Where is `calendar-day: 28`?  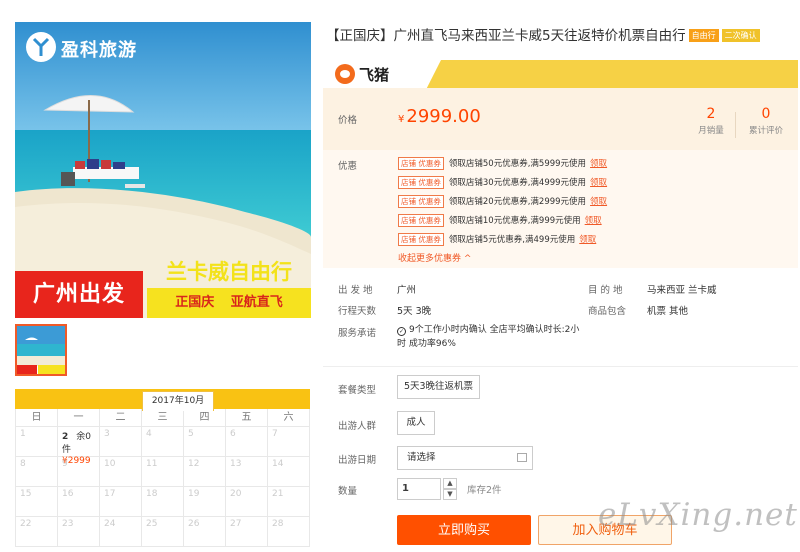 calendar-day: 28 is located at coordinates (289, 532).